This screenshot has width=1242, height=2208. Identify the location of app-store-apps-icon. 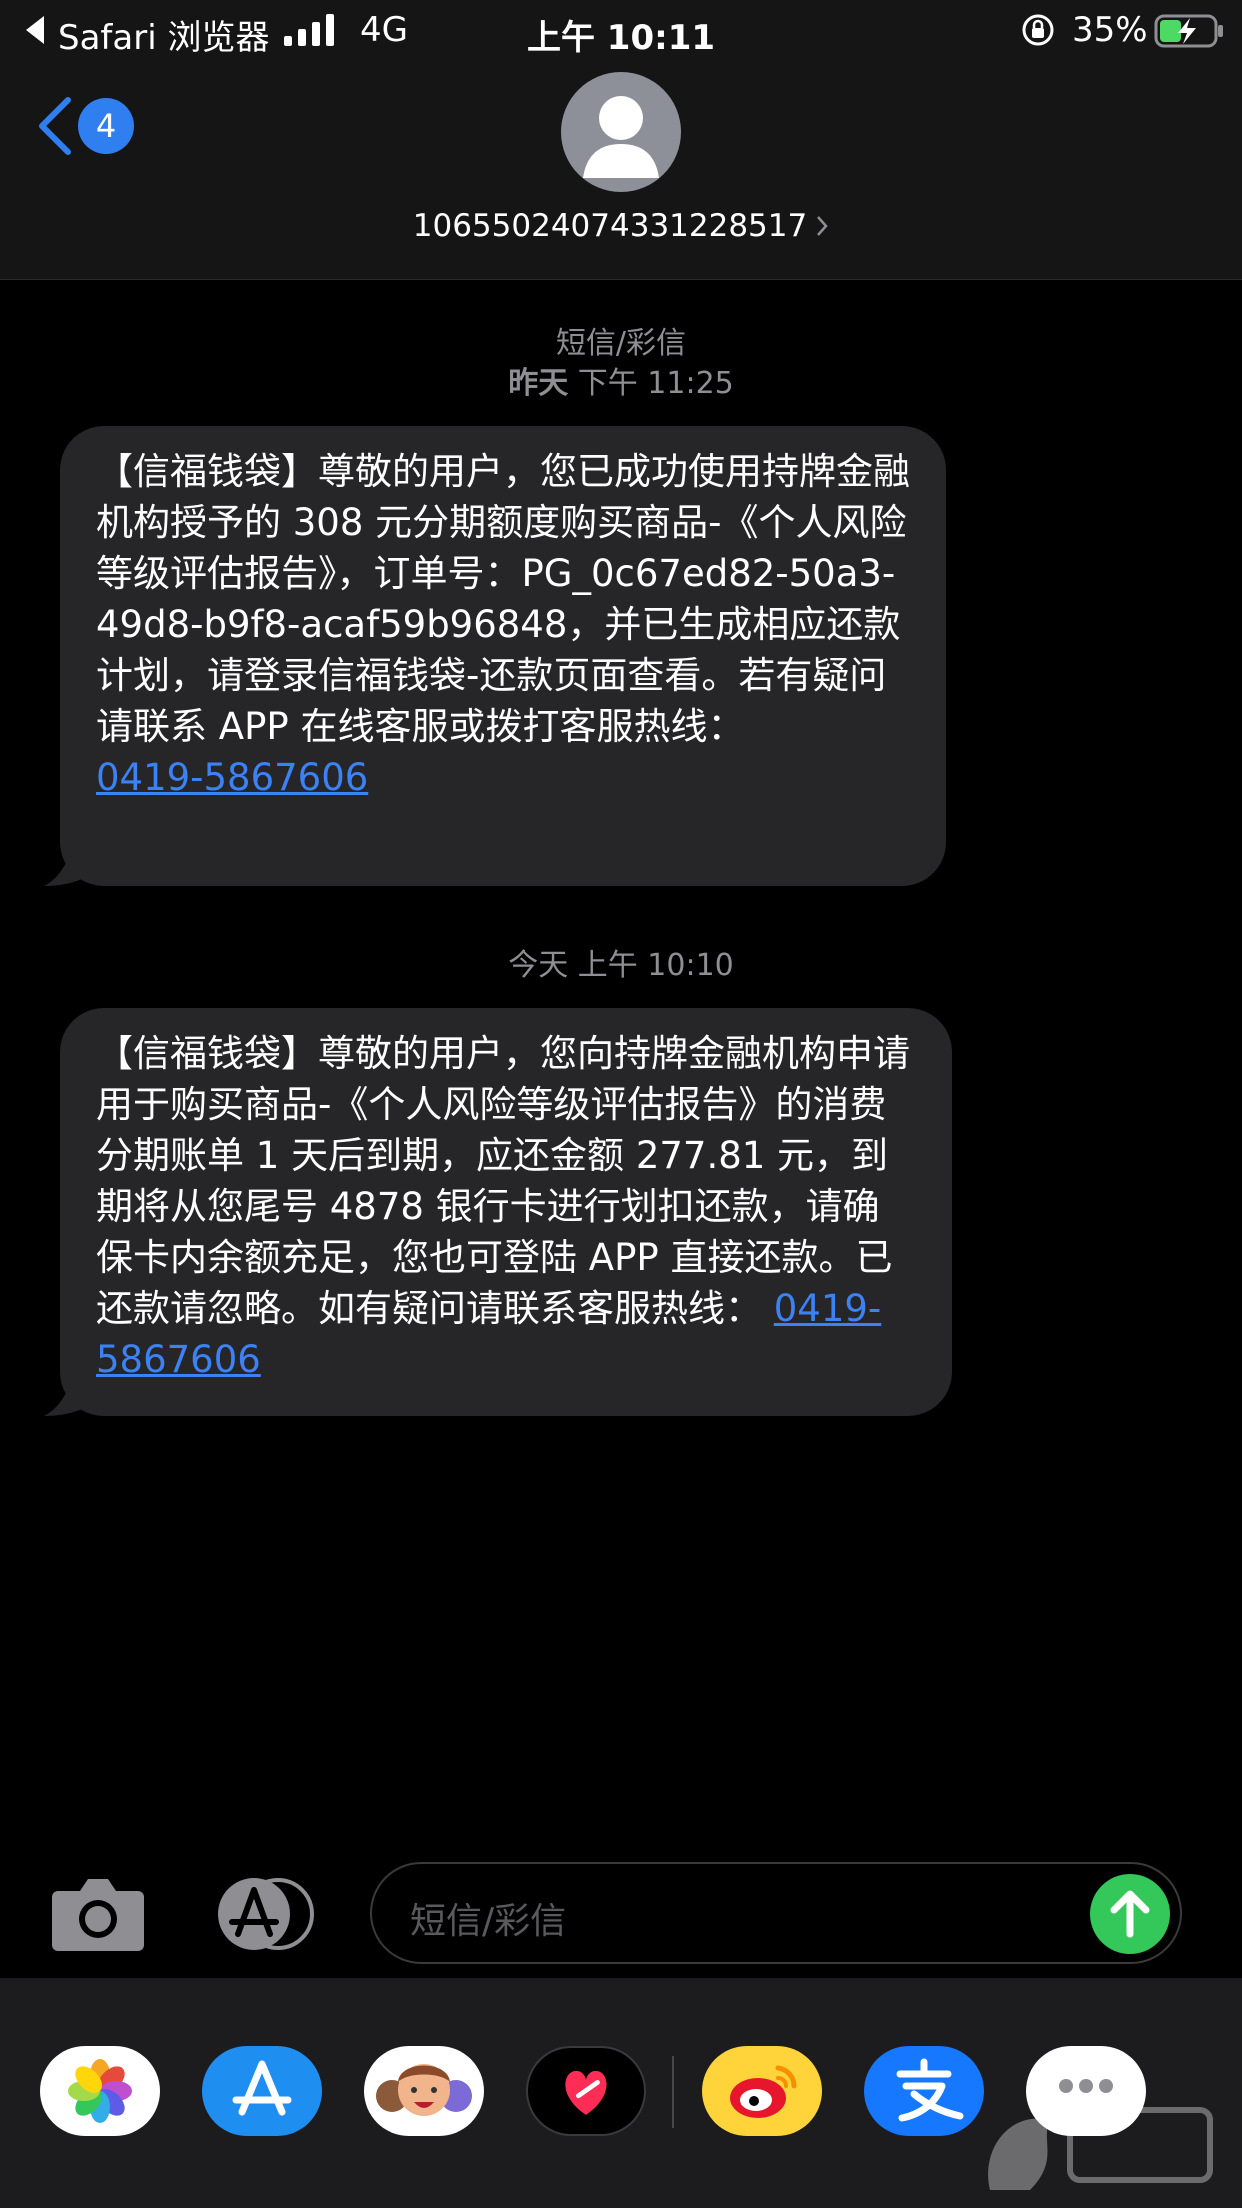
(262, 1914).